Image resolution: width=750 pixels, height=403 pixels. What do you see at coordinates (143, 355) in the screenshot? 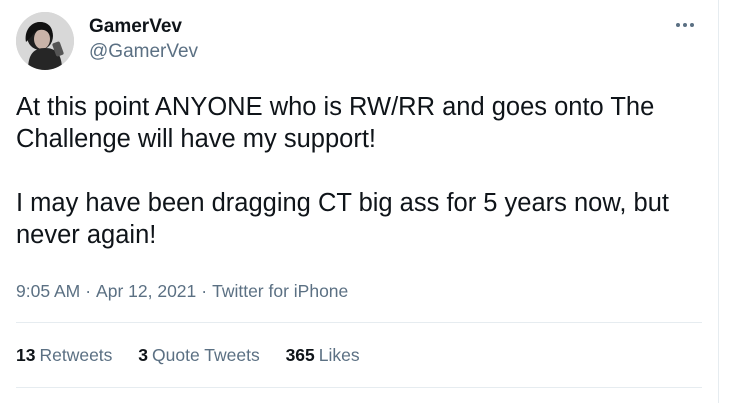
I see `quote-tweets-count: 3` at bounding box center [143, 355].